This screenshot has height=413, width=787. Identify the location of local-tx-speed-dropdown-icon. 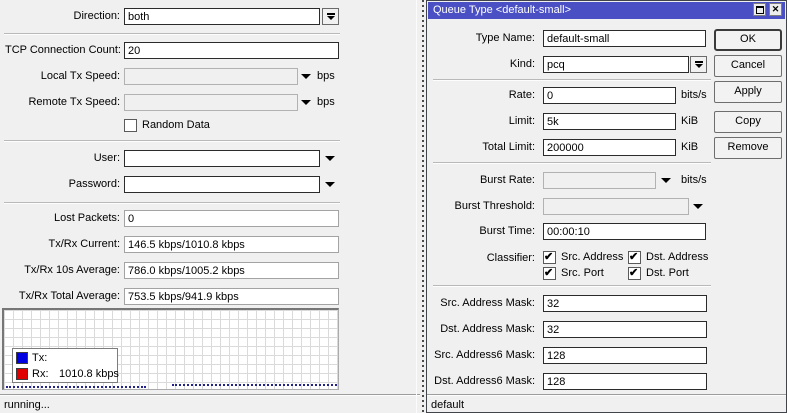
(306, 76).